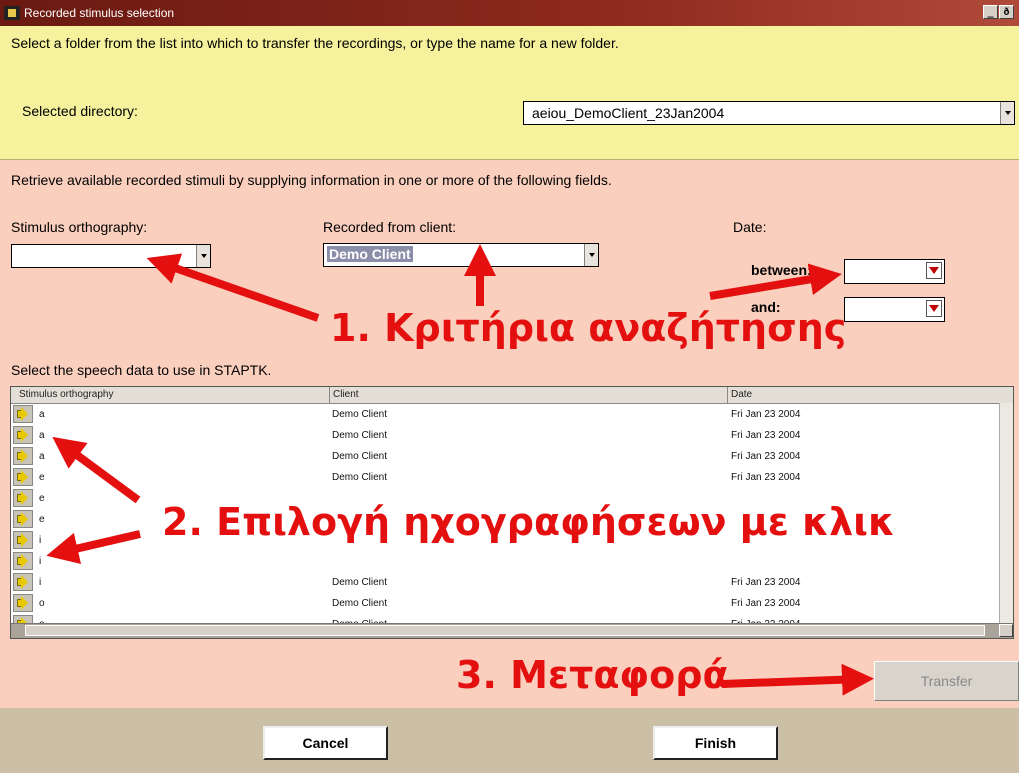 Image resolution: width=1019 pixels, height=773 pixels. I want to click on client-select: Demo Client, so click(461, 255).